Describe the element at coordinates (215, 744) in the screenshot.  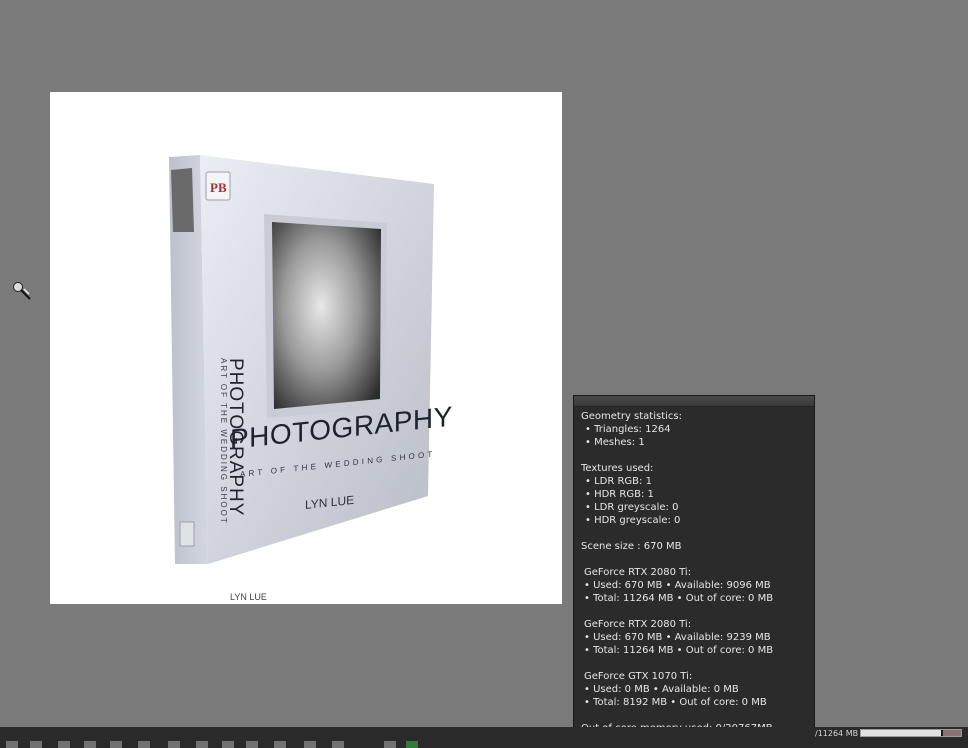
I see `toolbar-icons` at that location.